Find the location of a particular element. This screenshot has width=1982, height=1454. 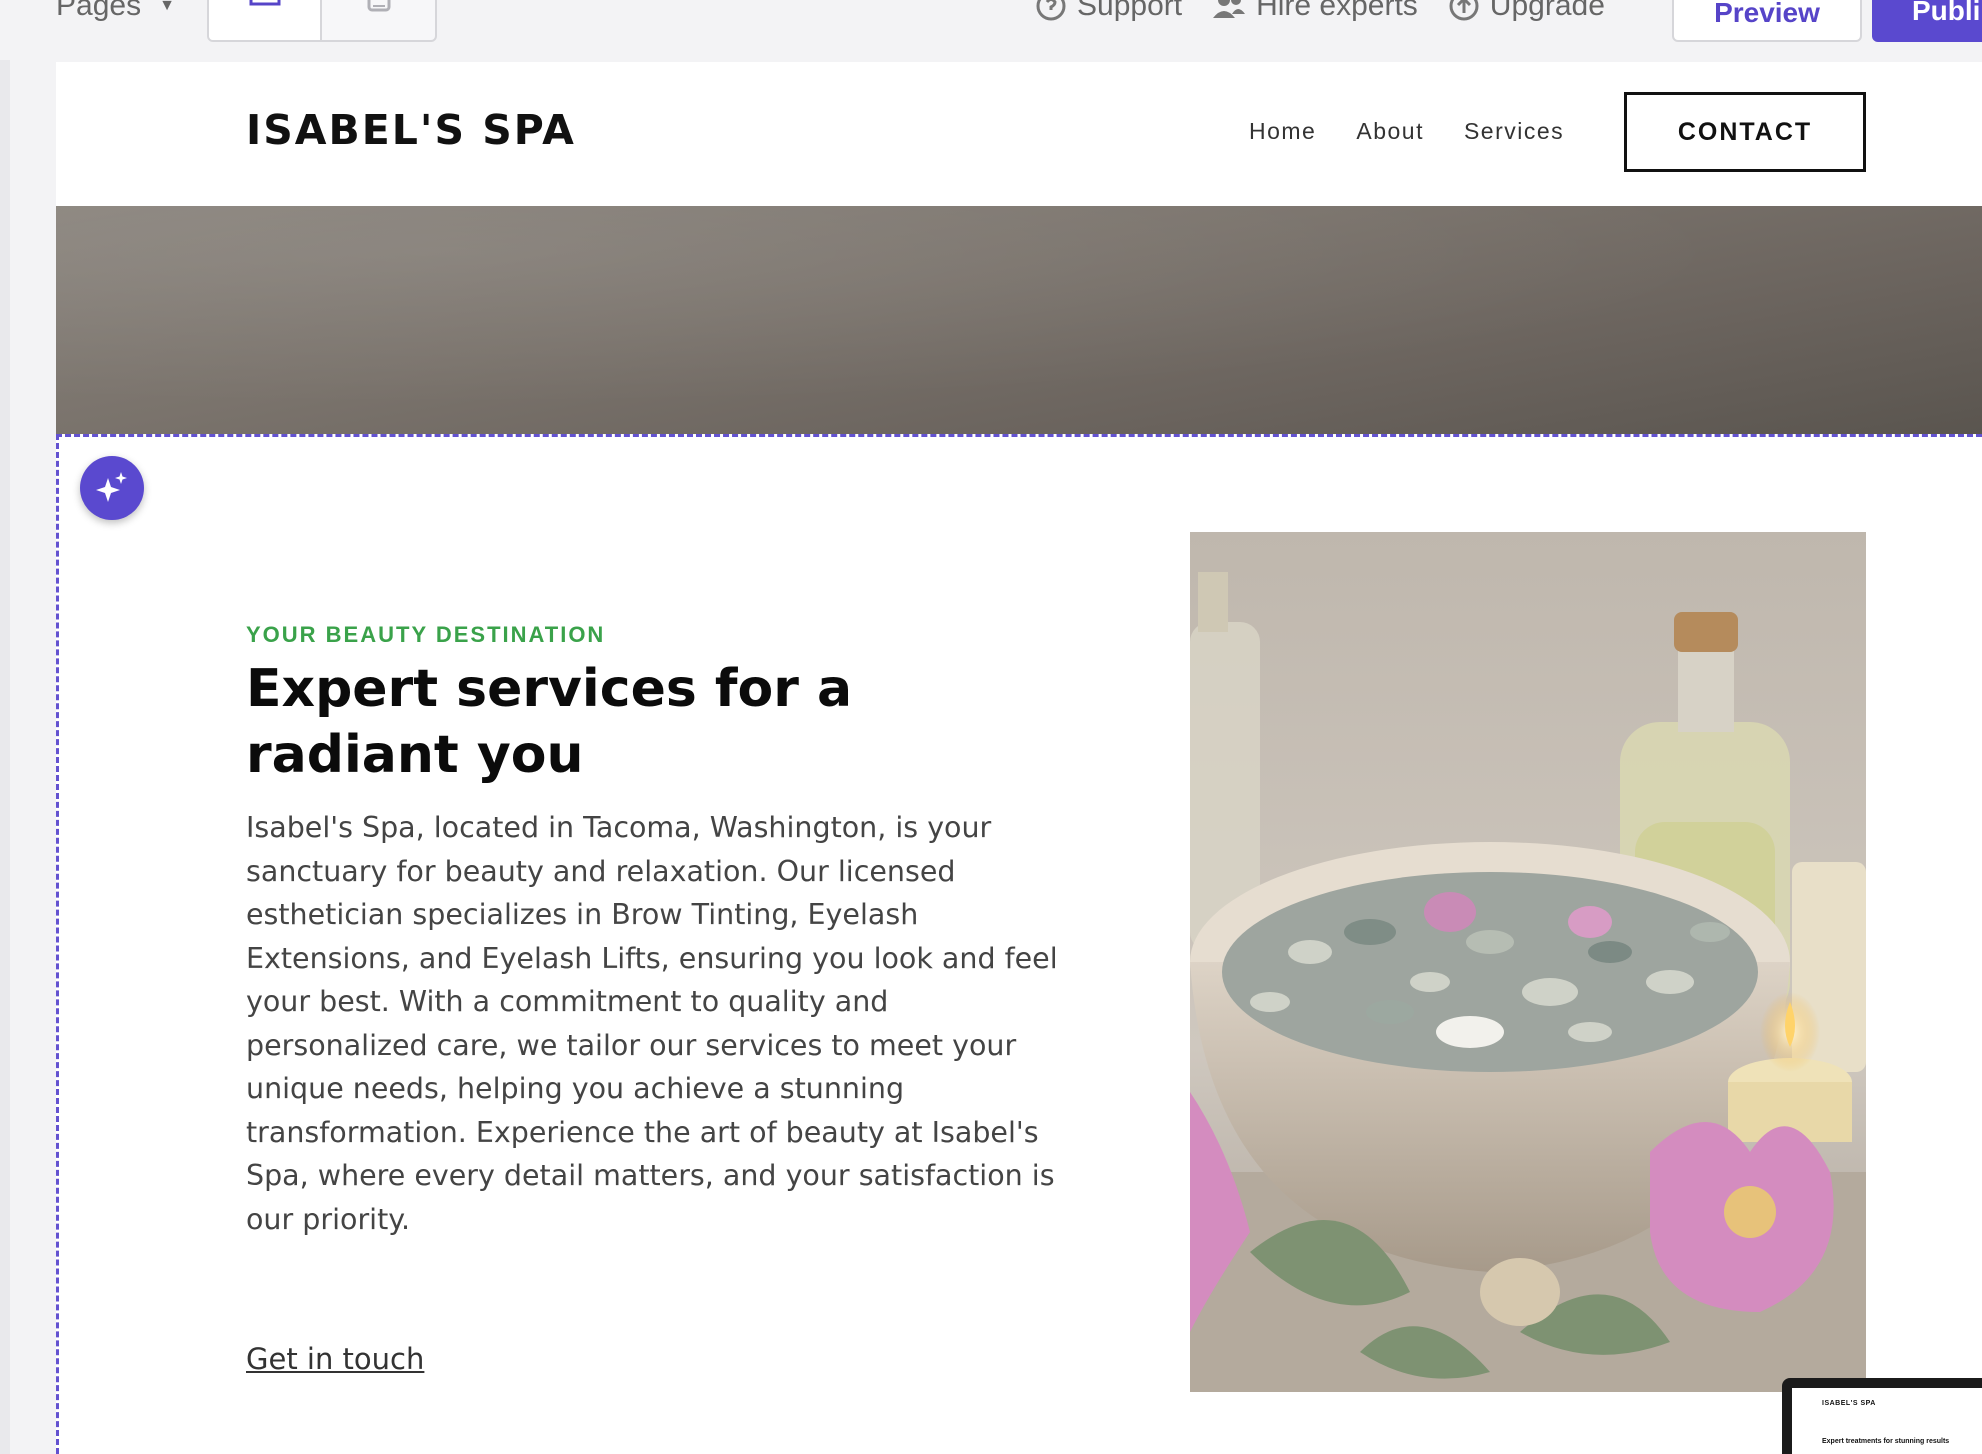

toolbar-links: Support Hire experts Upgrade is located at coordinates (1320, 13).